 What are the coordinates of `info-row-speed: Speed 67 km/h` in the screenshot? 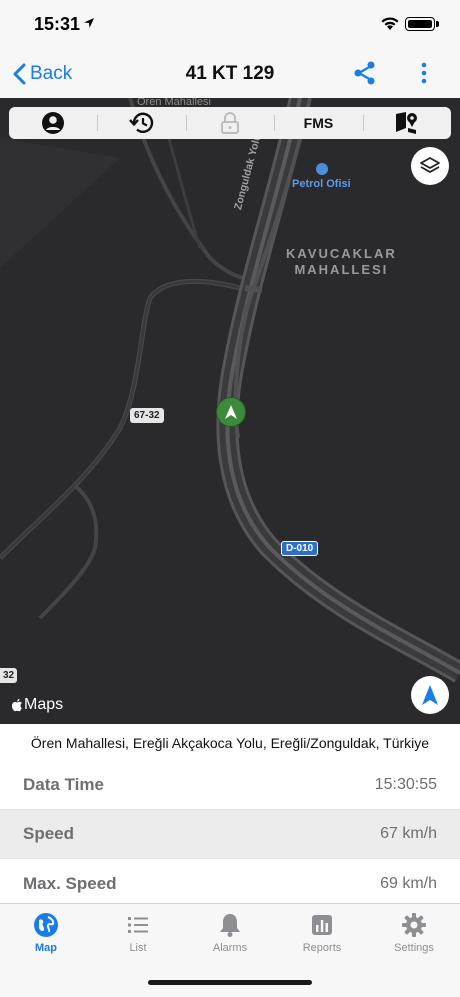 It's located at (230, 834).